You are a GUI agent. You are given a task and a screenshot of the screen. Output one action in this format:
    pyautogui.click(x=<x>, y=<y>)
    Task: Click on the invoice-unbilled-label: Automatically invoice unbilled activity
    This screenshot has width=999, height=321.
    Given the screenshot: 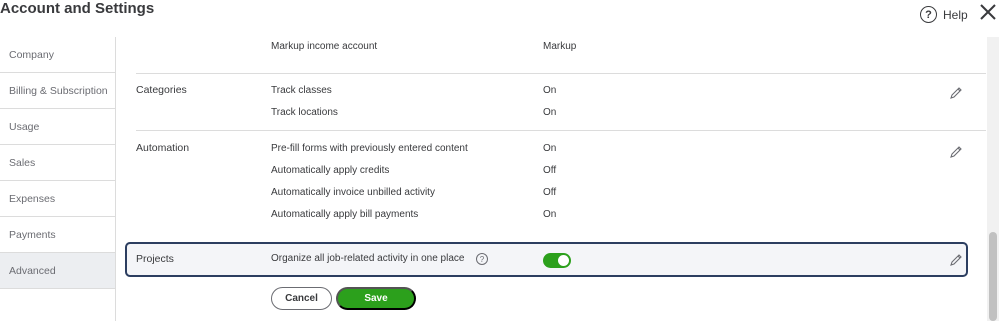 What is the action you would take?
    pyautogui.click(x=353, y=192)
    